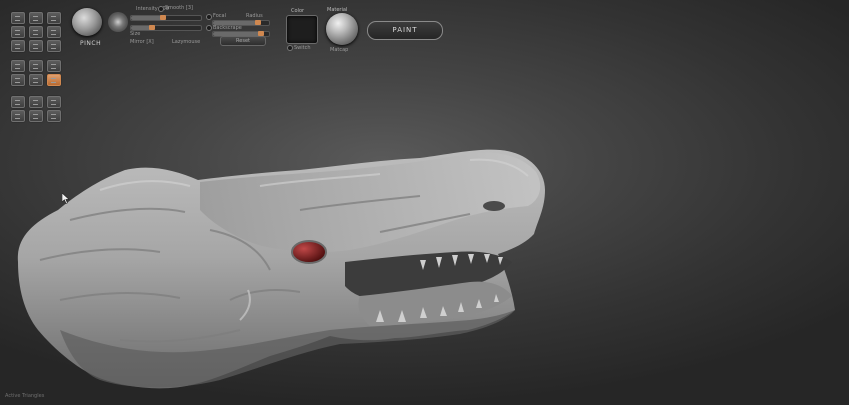 The height and width of the screenshot is (405, 849). I want to click on tool-palette, so click(34, 67).